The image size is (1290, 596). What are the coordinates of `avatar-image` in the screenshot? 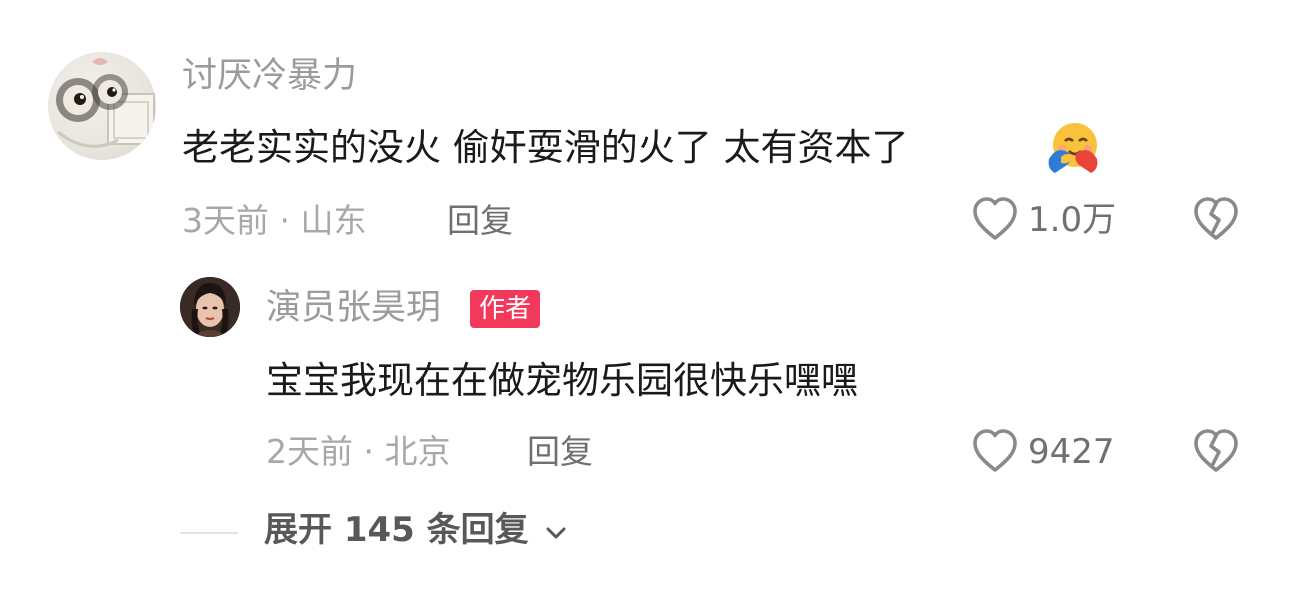 It's located at (105, 103).